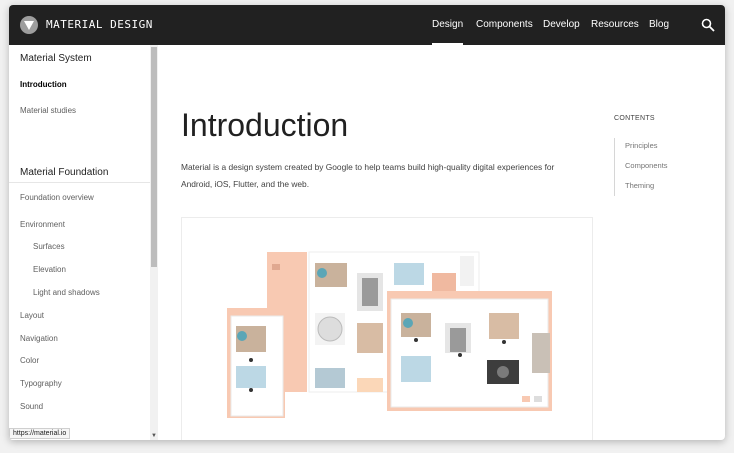 Image resolution: width=734 pixels, height=453 pixels. I want to click on sidebar-item-navigation: Navigation, so click(39, 338).